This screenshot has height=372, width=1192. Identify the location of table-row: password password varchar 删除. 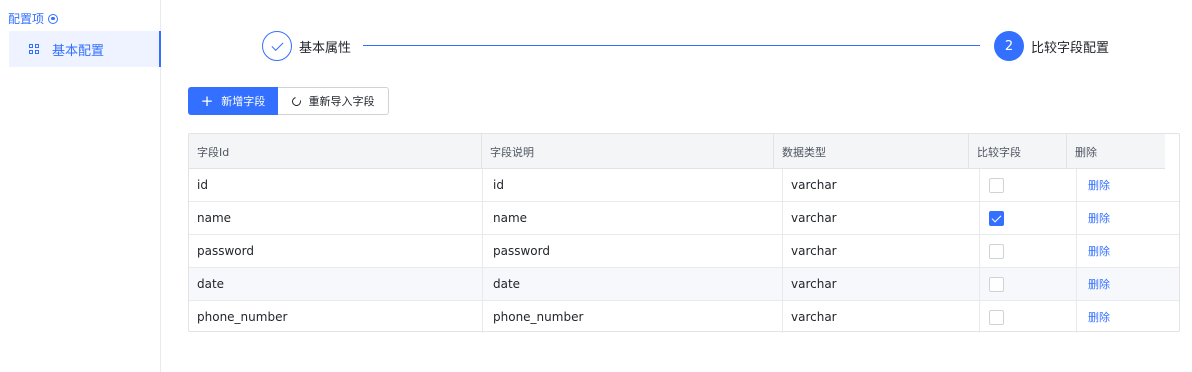
(684, 251).